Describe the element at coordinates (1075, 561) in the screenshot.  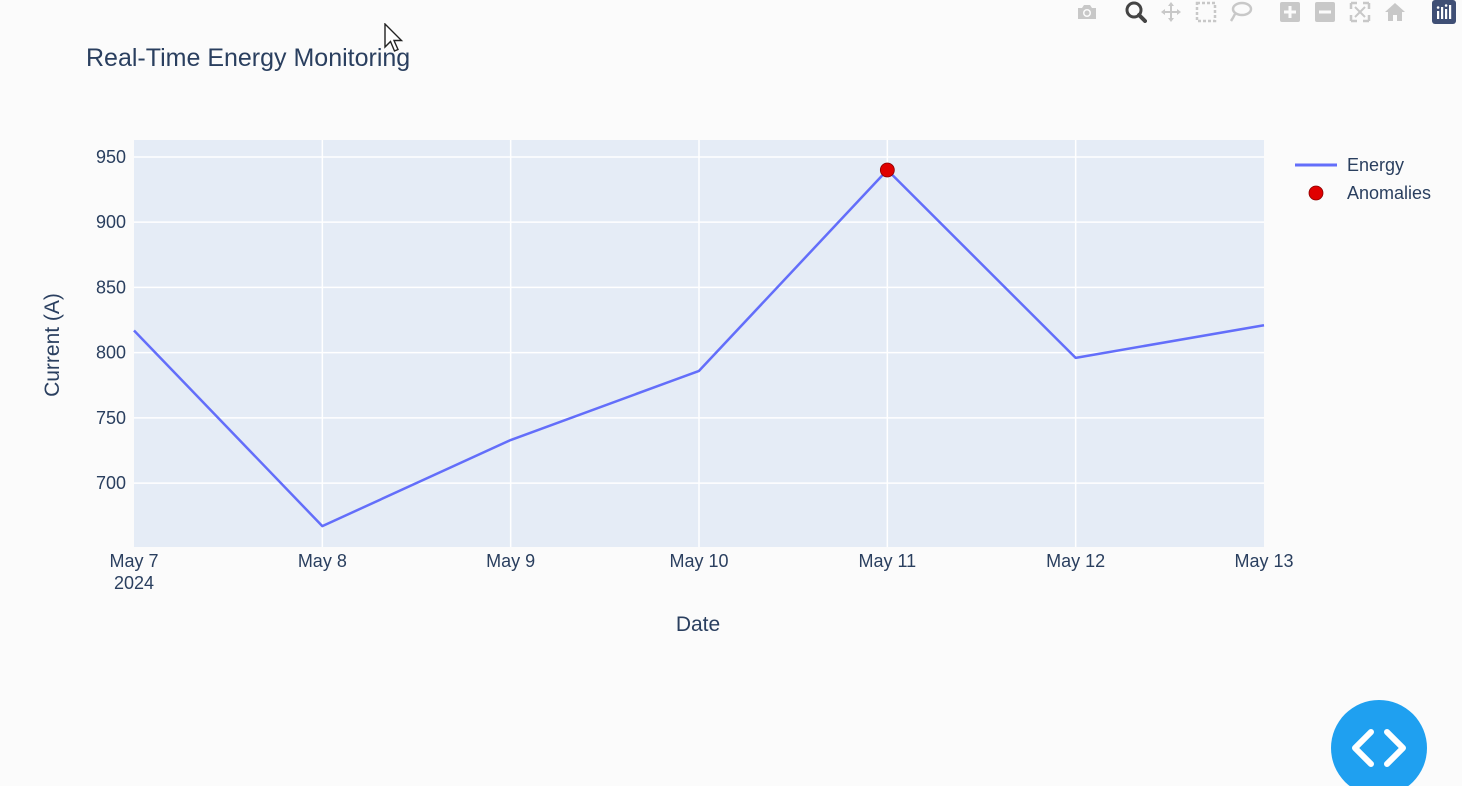
I see `x-tick-label: May 12` at that location.